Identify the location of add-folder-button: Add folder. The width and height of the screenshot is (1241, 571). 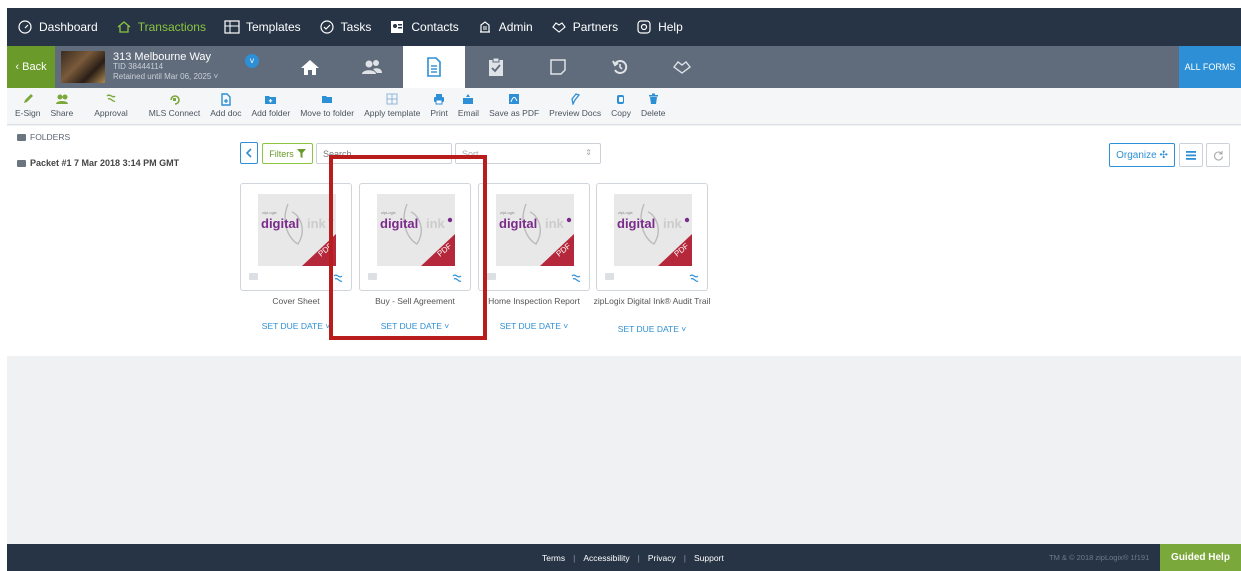
(270, 103).